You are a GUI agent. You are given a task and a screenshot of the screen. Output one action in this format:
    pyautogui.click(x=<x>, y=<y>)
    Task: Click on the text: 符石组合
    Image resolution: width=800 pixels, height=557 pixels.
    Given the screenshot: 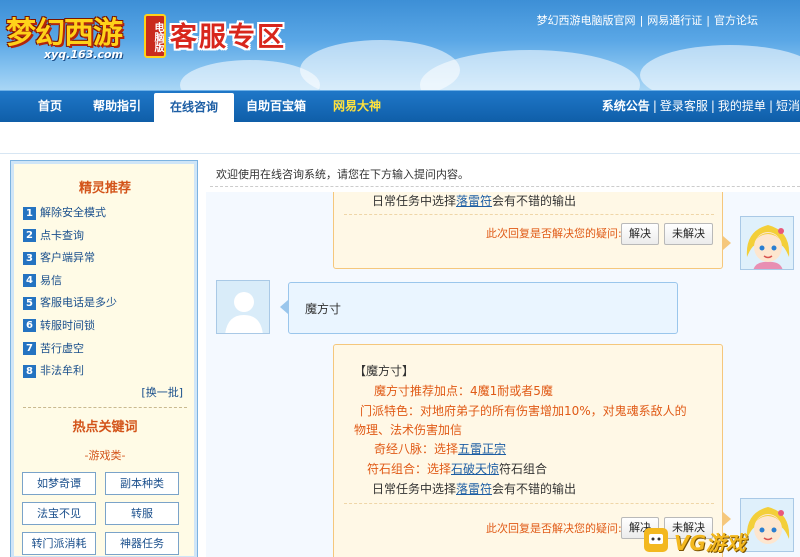 What is the action you would take?
    pyautogui.click(x=523, y=469)
    